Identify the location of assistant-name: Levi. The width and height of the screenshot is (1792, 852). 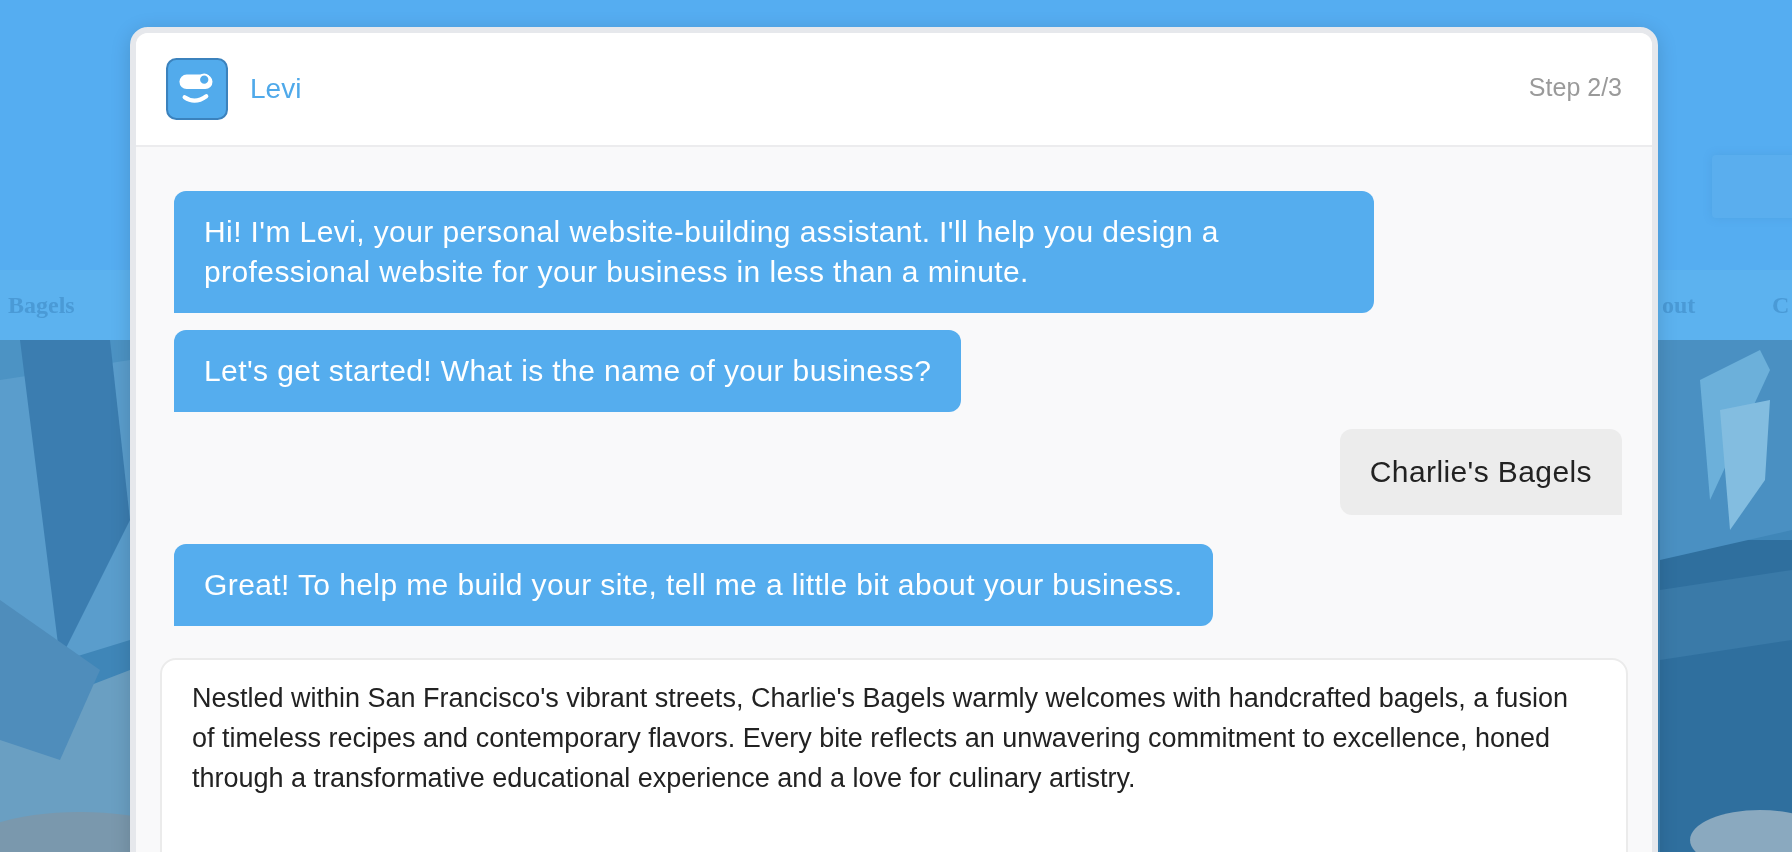
(276, 89).